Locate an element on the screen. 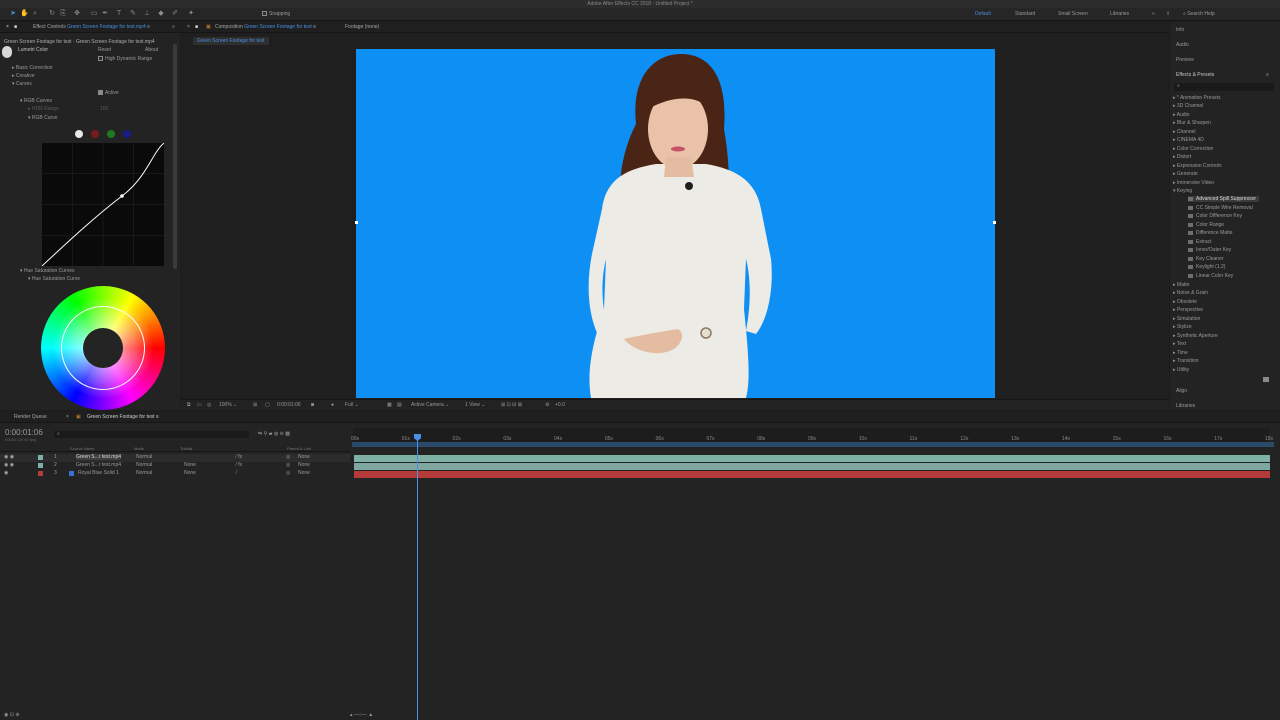  close-timeline-icon: × is located at coordinates (67, 417).